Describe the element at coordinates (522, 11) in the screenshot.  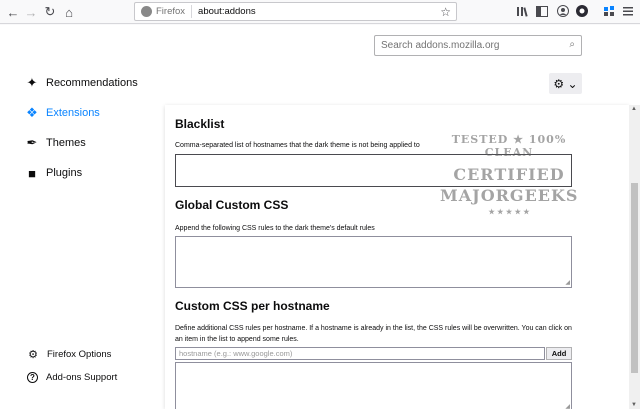
I see `library-icon` at that location.